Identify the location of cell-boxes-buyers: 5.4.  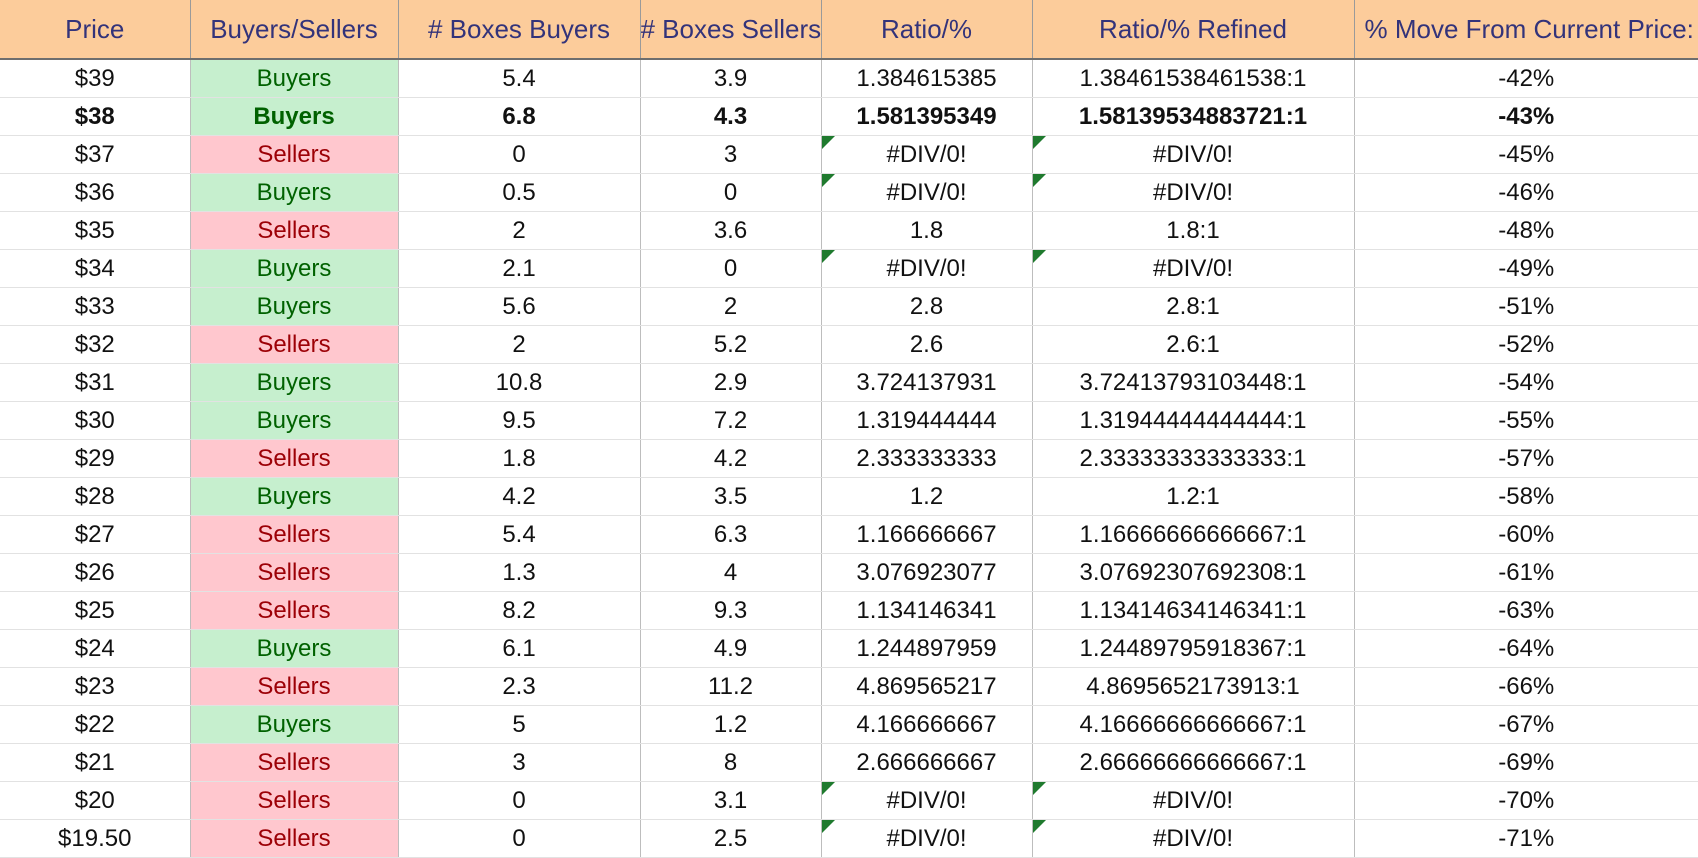
(519, 78).